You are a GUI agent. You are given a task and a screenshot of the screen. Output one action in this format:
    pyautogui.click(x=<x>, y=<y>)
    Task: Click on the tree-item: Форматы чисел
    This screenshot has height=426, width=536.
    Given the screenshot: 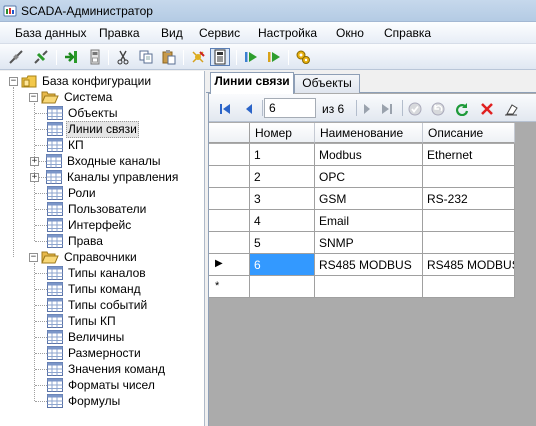 What is the action you would take?
    pyautogui.click(x=96, y=385)
    